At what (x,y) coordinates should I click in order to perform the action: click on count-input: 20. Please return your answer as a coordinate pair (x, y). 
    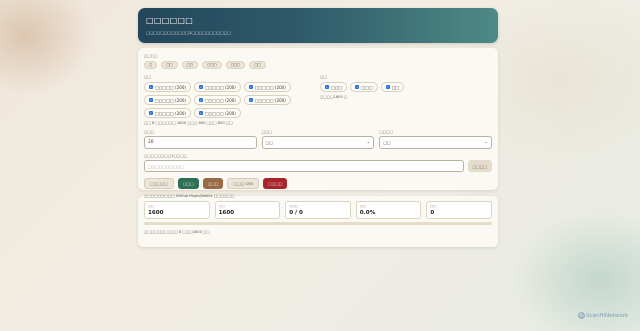
    Looking at the image, I should click on (200, 142).